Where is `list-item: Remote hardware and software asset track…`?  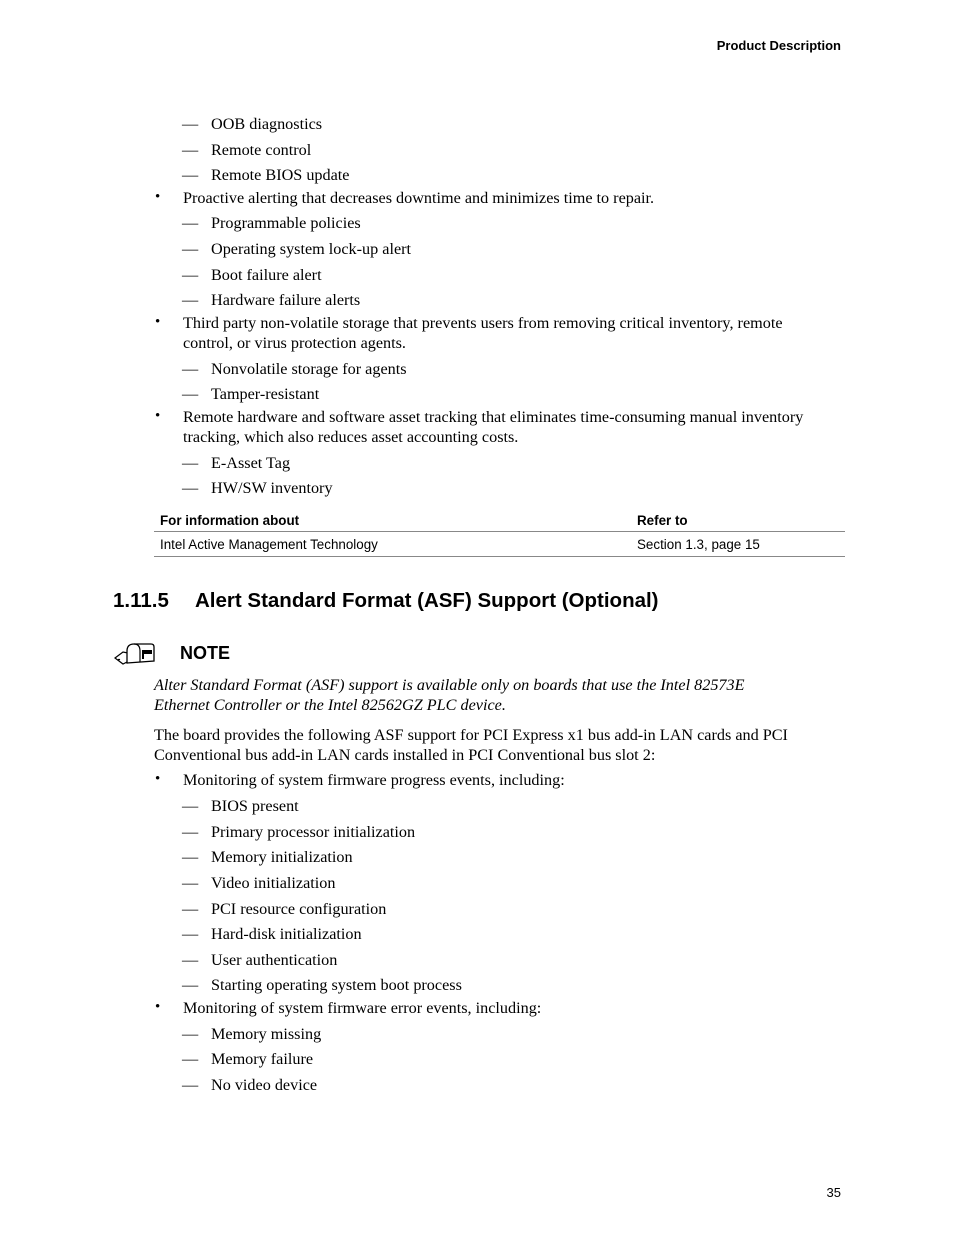
list-item: Remote hardware and software asset track… is located at coordinates (493, 417).